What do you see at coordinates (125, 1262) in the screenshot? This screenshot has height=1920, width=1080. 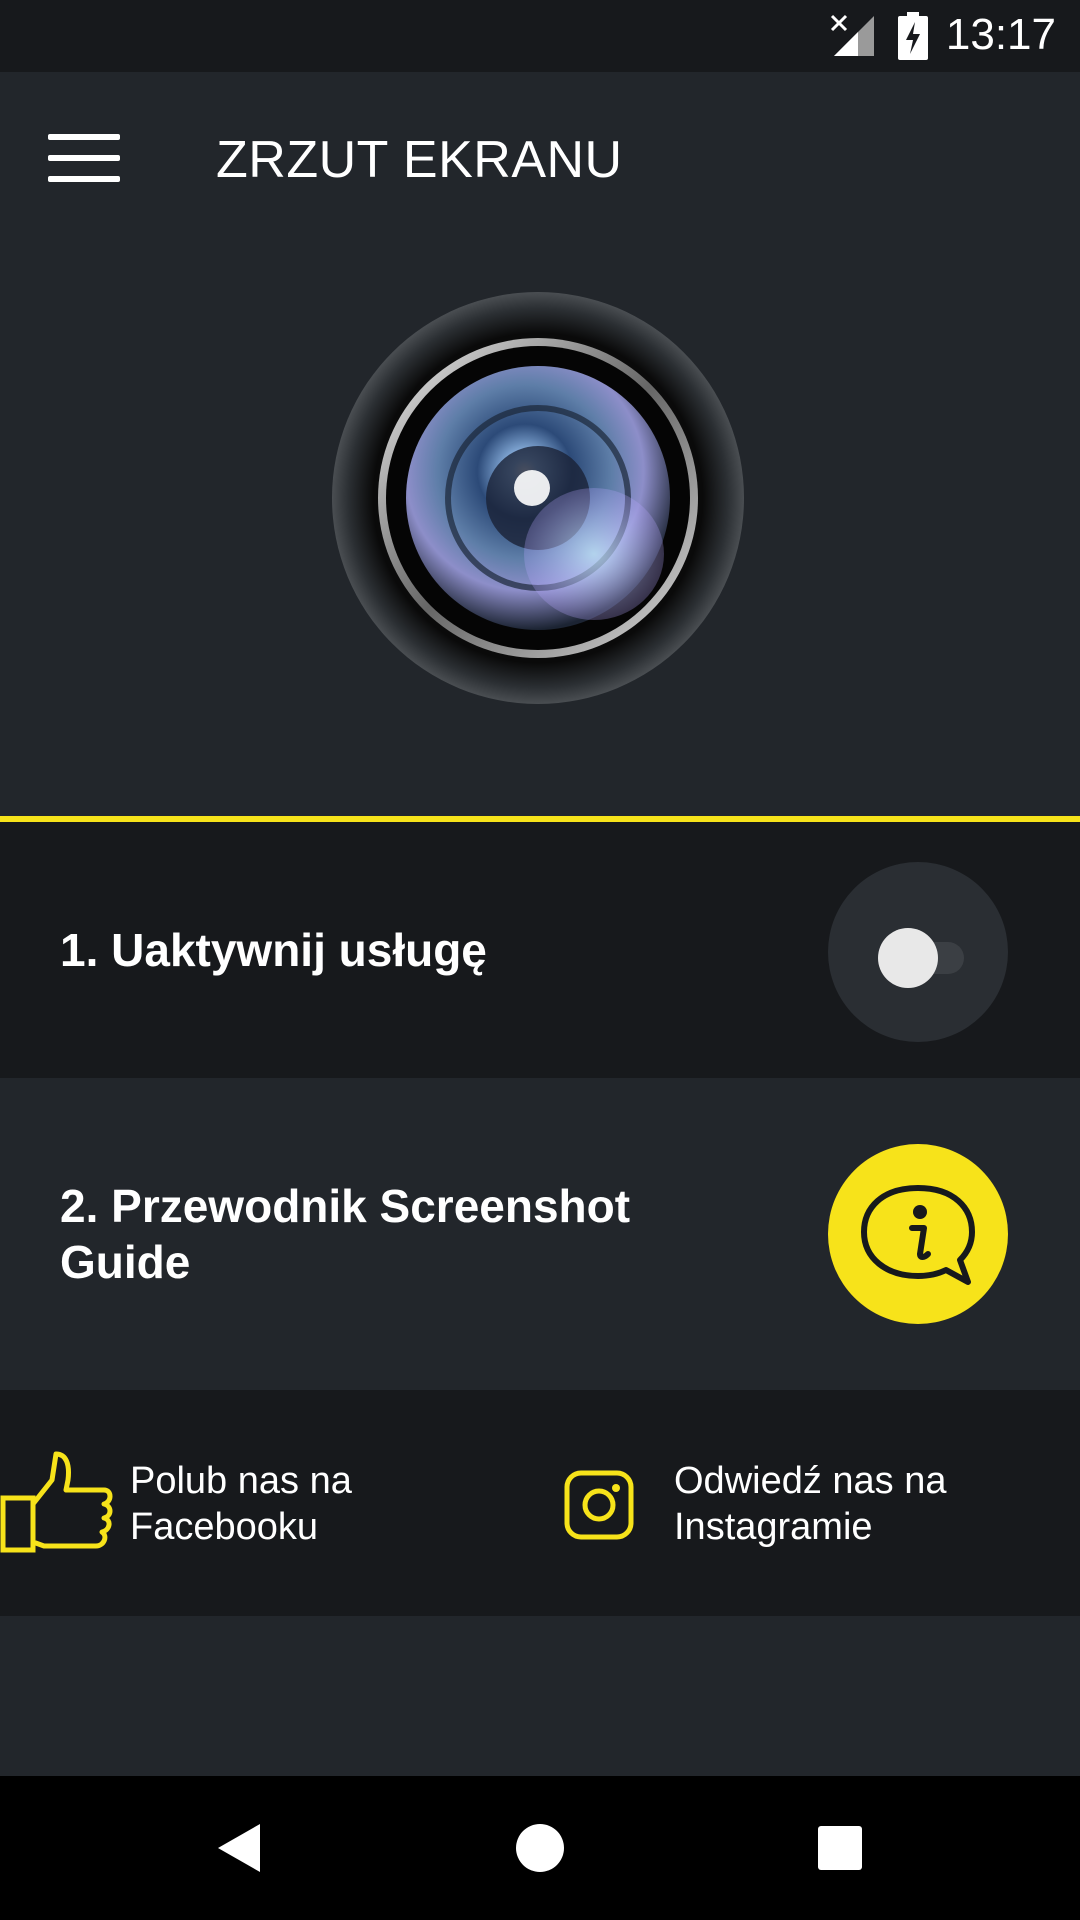 I see `guide-label-line2: Guide` at bounding box center [125, 1262].